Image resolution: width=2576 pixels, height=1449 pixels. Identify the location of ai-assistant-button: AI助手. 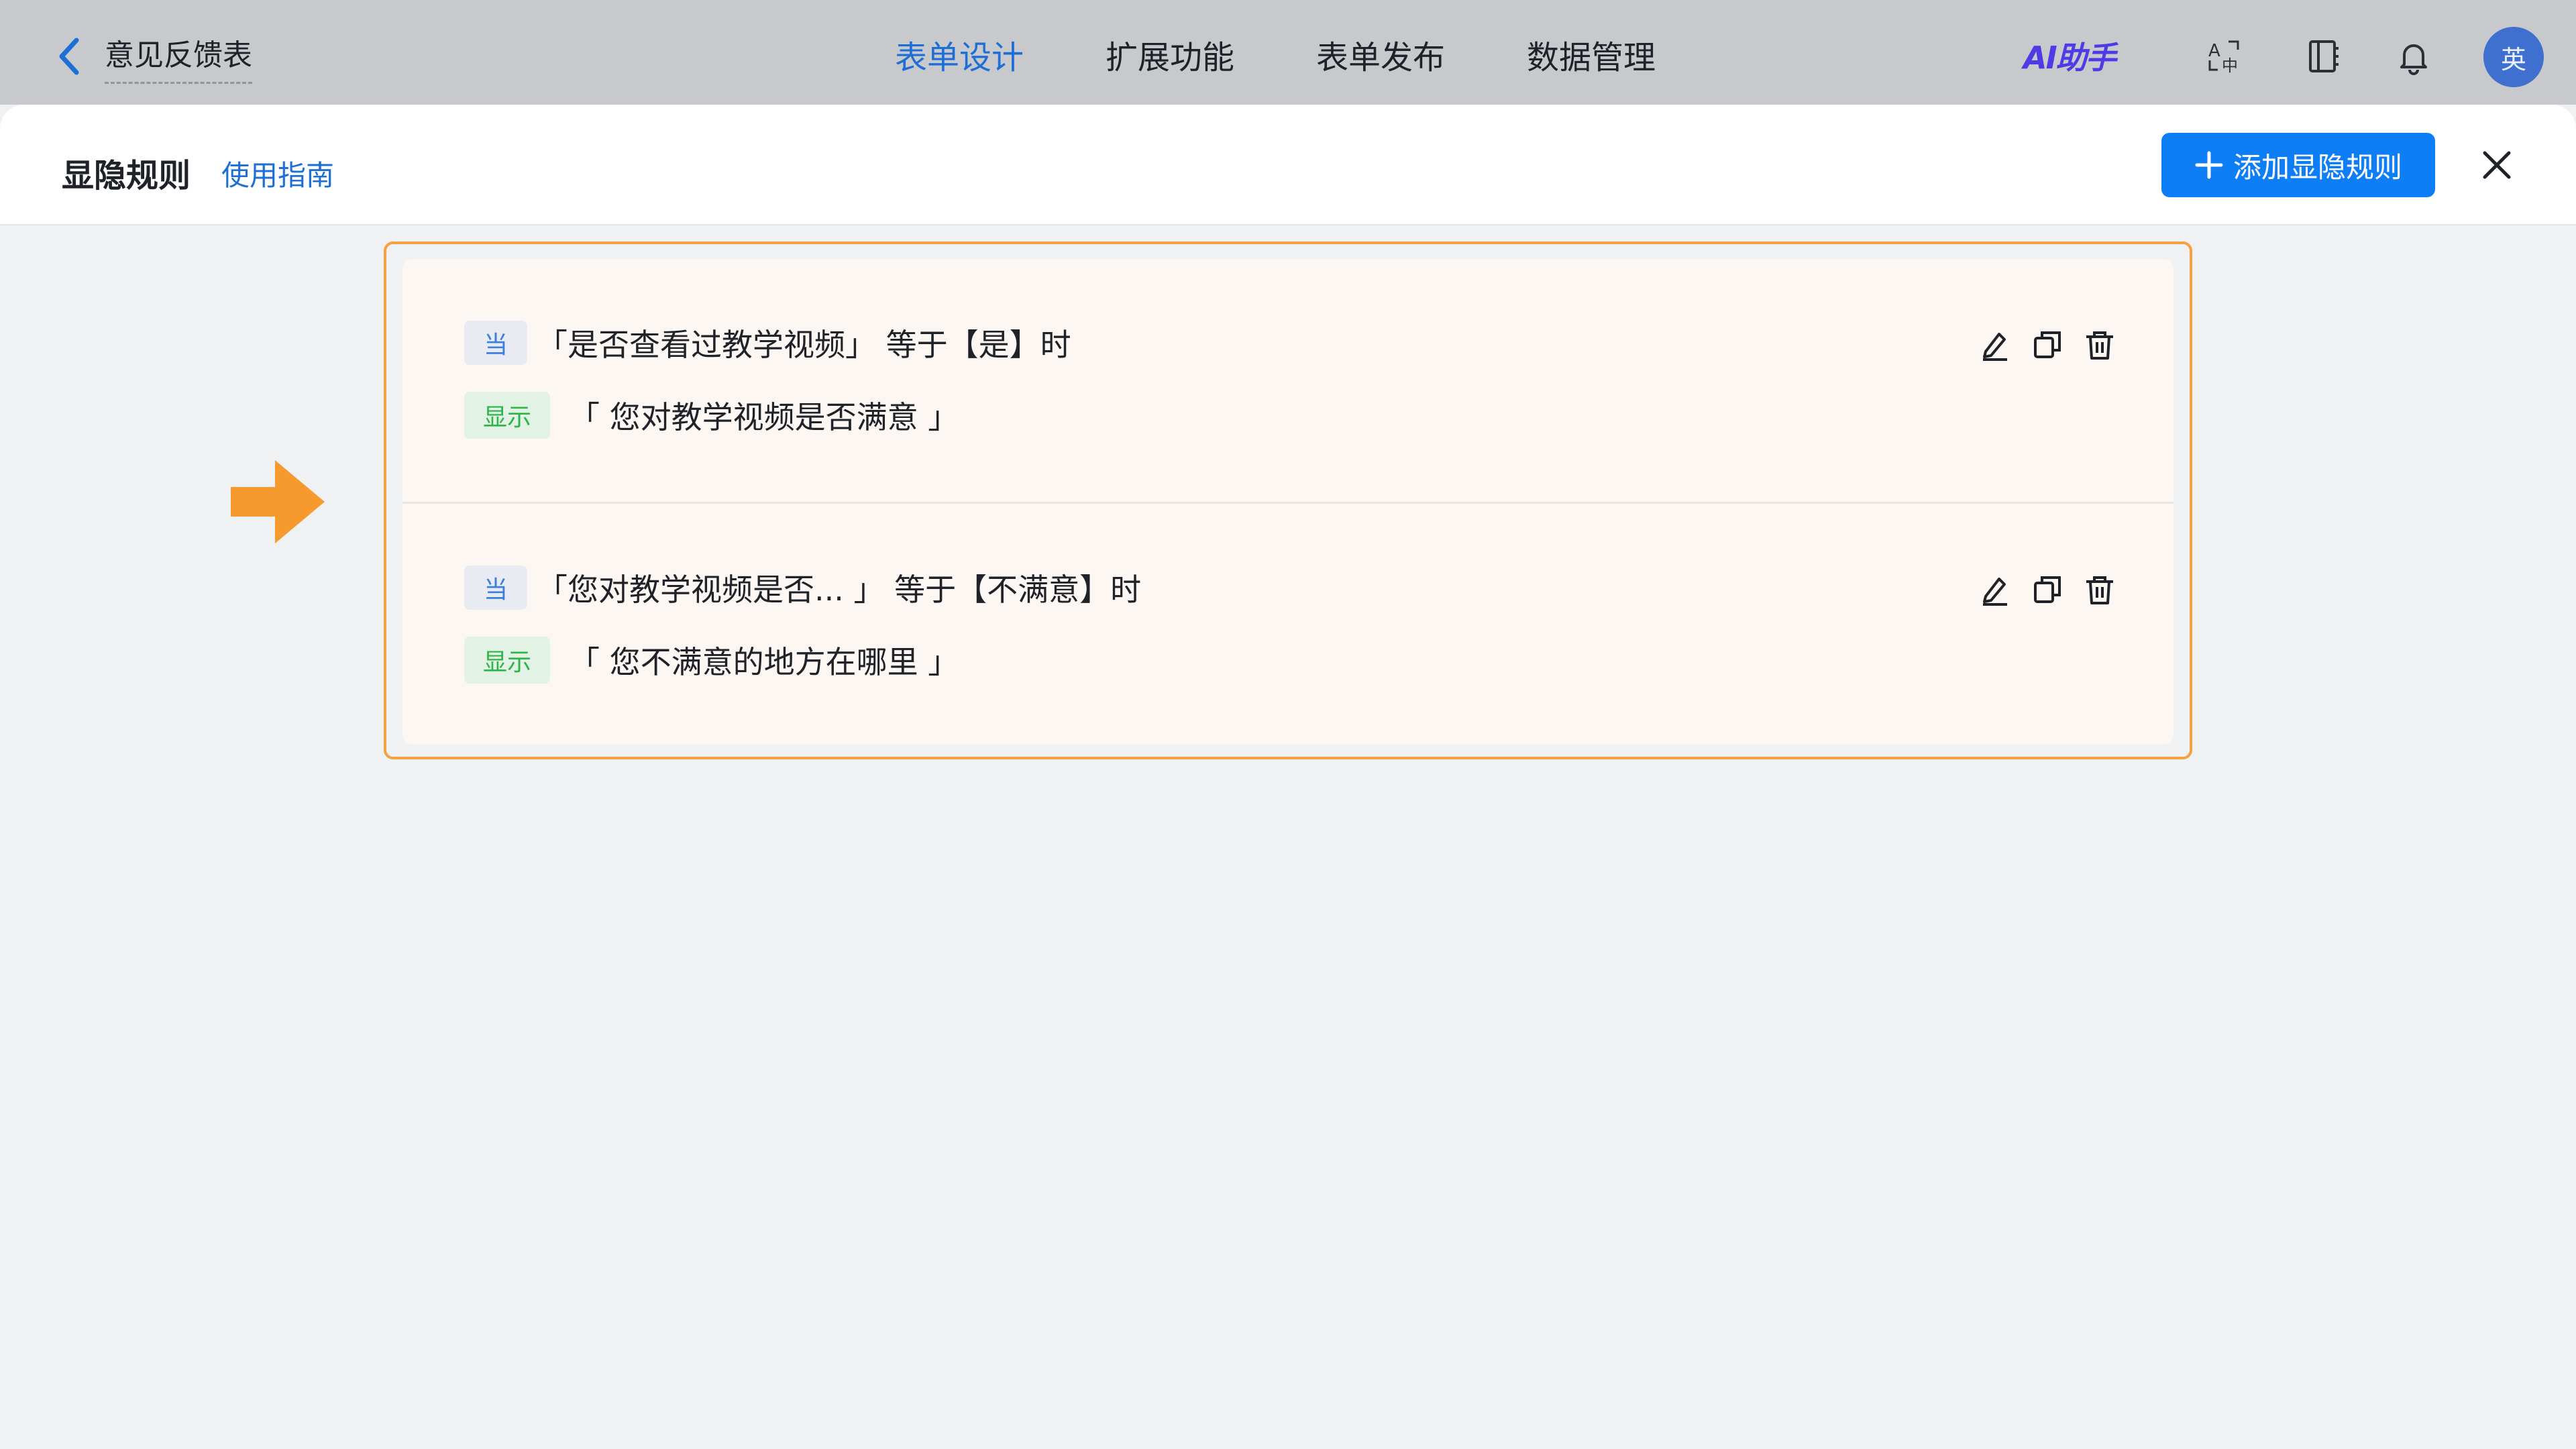
(2069, 58).